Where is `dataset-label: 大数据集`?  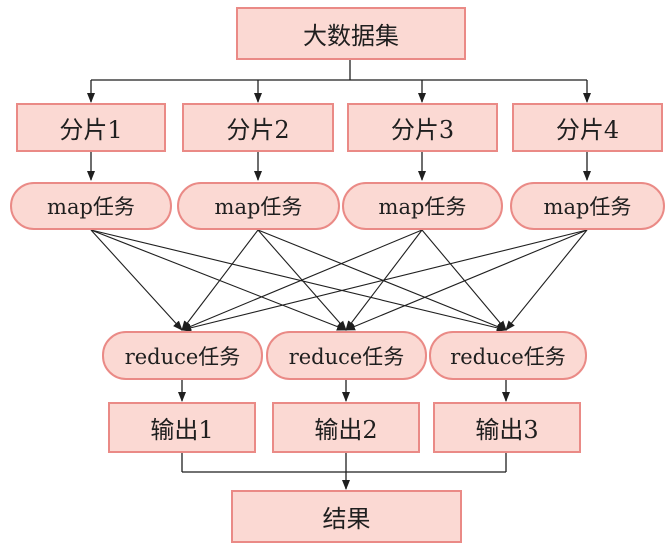 dataset-label: 大数据集 is located at coordinates (351, 36).